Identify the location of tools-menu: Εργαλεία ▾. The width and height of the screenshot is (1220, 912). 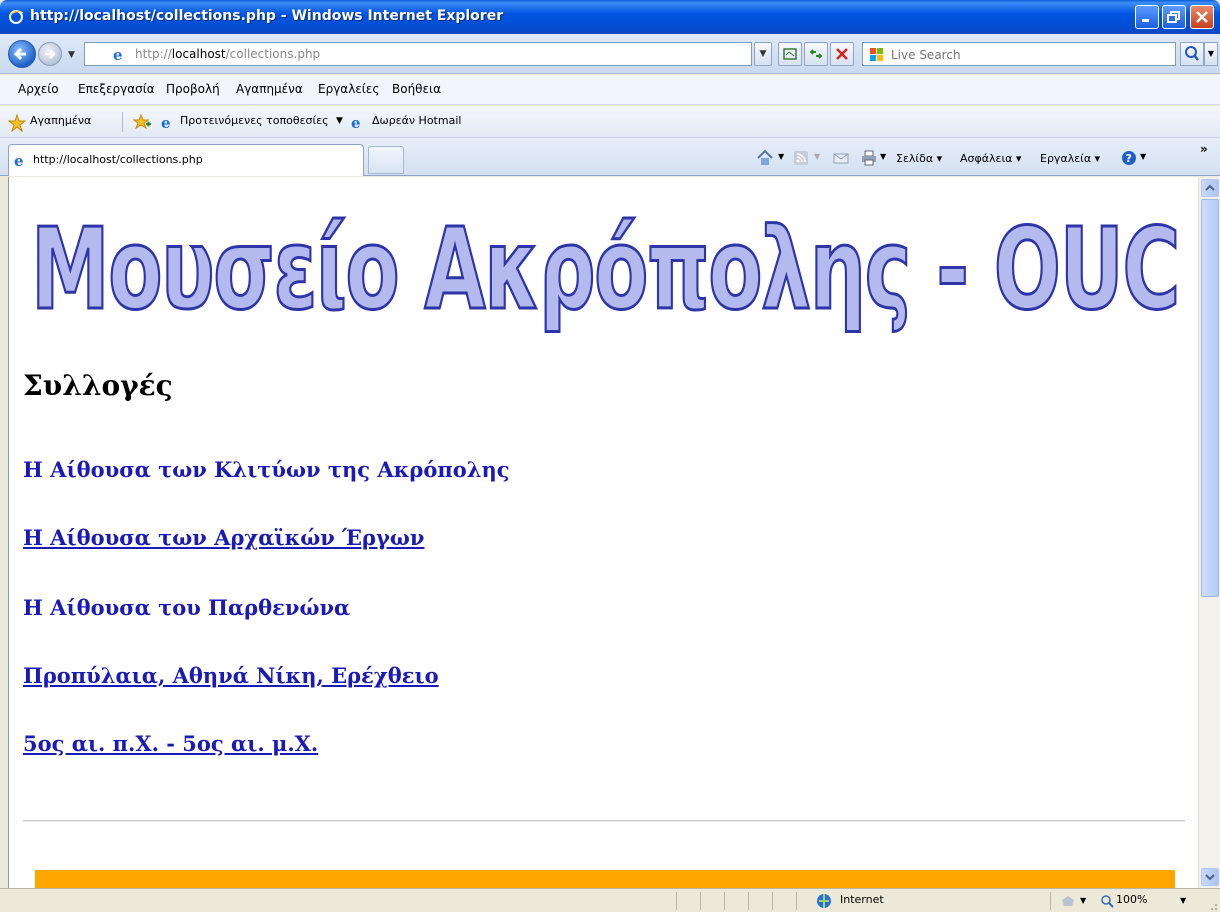
(1070, 158).